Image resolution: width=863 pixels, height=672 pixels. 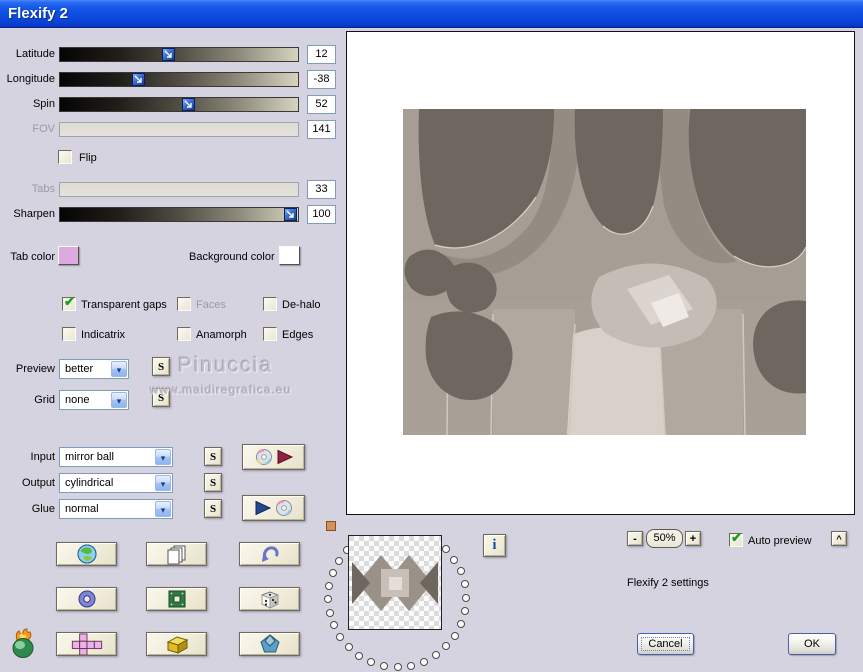 What do you see at coordinates (69, 334) in the screenshot?
I see `indicatrix-checkbox` at bounding box center [69, 334].